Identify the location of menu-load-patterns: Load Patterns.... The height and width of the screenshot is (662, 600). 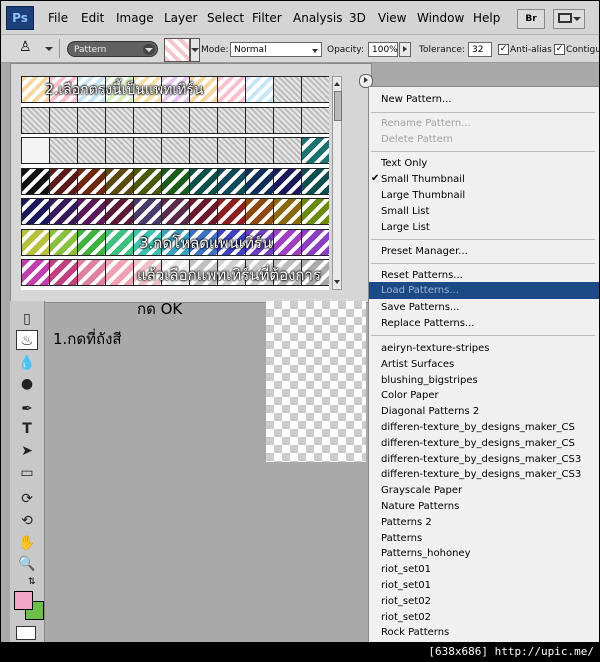
(420, 290).